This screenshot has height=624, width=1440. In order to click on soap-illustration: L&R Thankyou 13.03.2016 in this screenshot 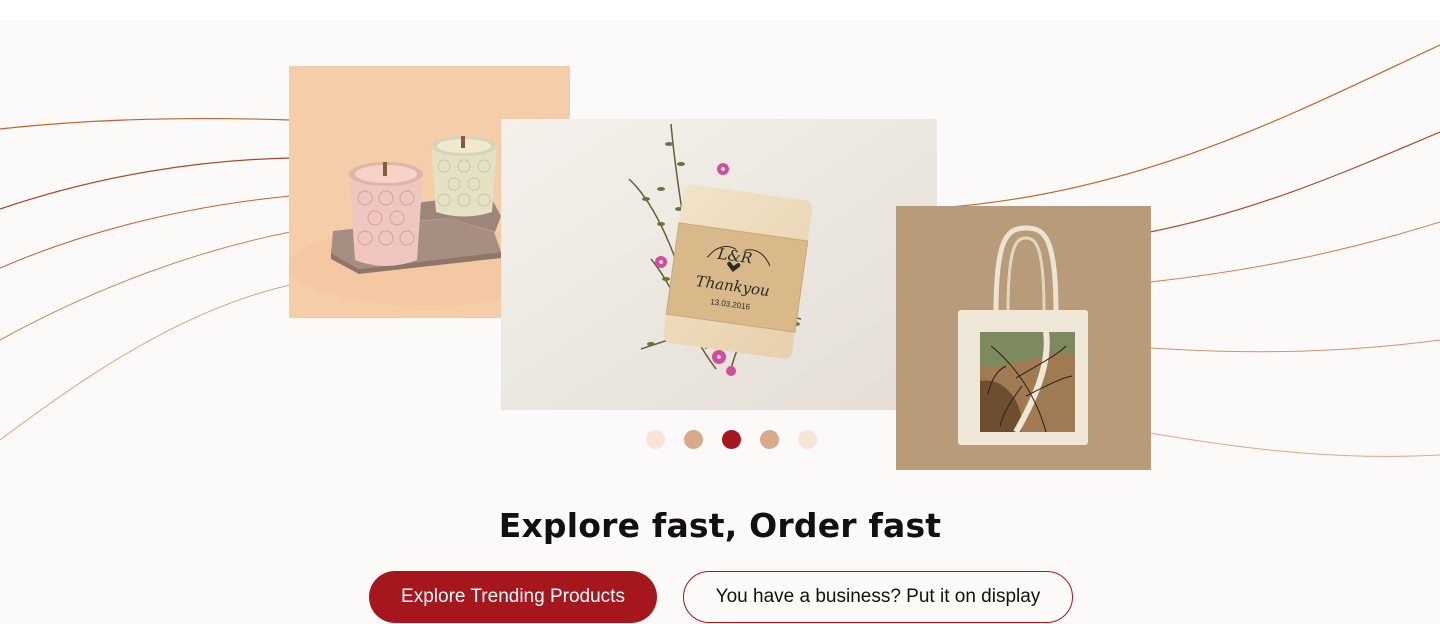, I will do `click(719, 264)`.